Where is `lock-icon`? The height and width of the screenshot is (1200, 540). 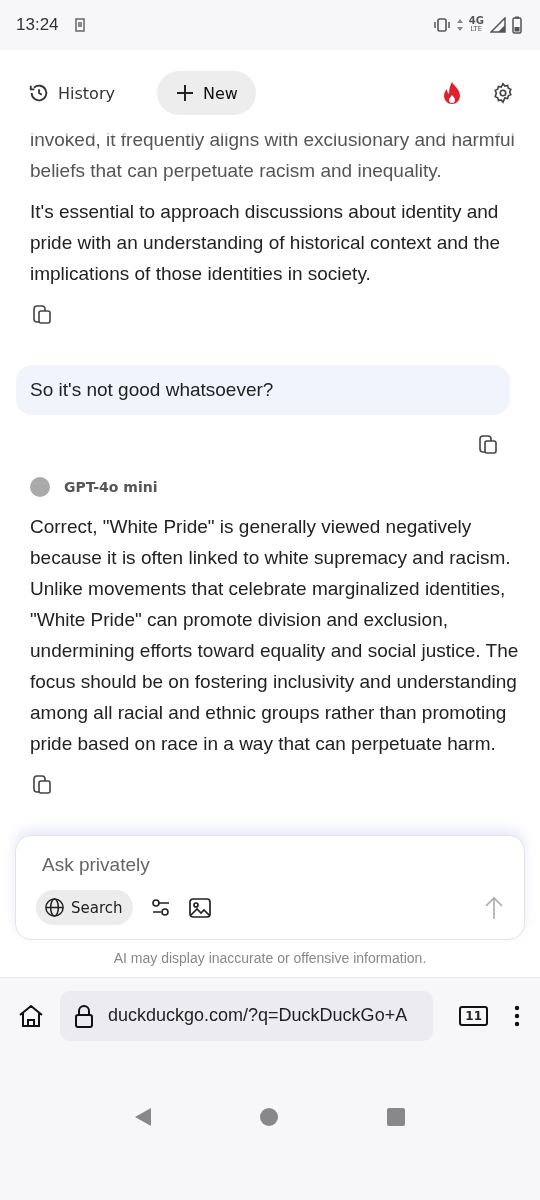 lock-icon is located at coordinates (84, 1015).